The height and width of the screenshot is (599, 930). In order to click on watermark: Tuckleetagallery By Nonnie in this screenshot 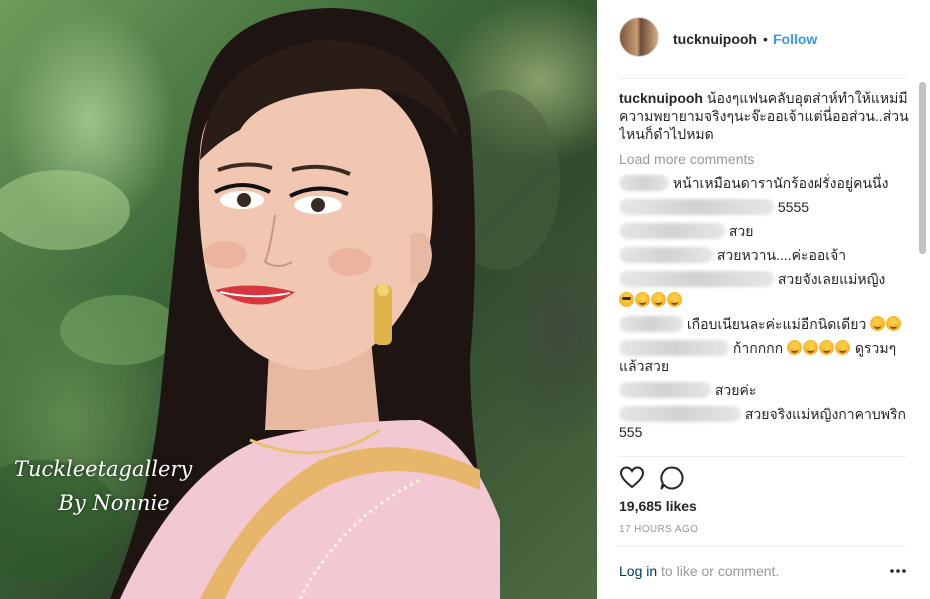, I will do `click(103, 486)`.